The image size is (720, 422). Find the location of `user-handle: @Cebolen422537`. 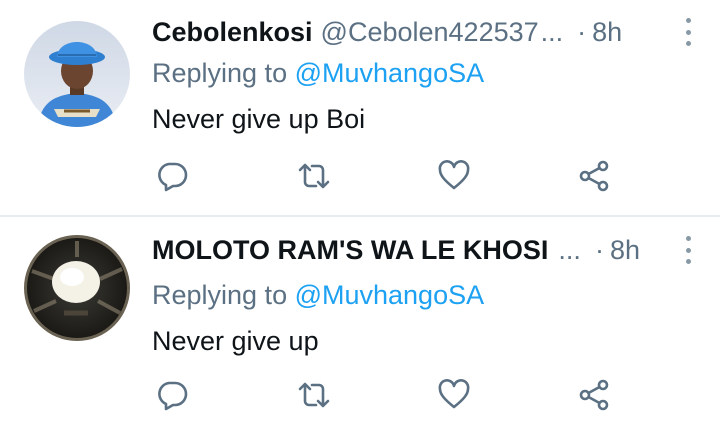

user-handle: @Cebolen422537 is located at coordinates (430, 32).